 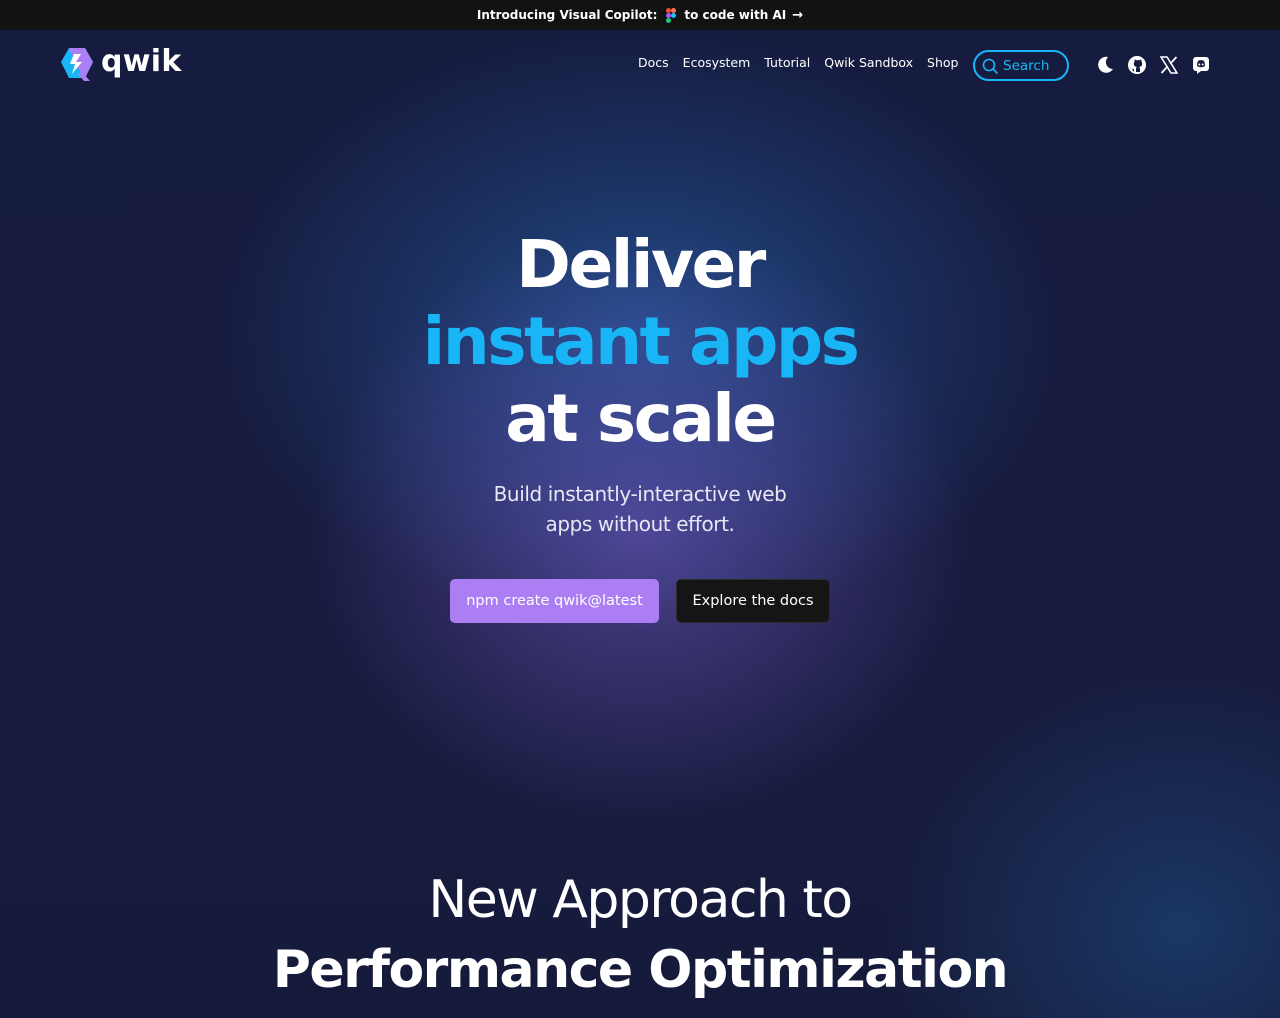 What do you see at coordinates (141, 61) in the screenshot?
I see `logo-text: qwik` at bounding box center [141, 61].